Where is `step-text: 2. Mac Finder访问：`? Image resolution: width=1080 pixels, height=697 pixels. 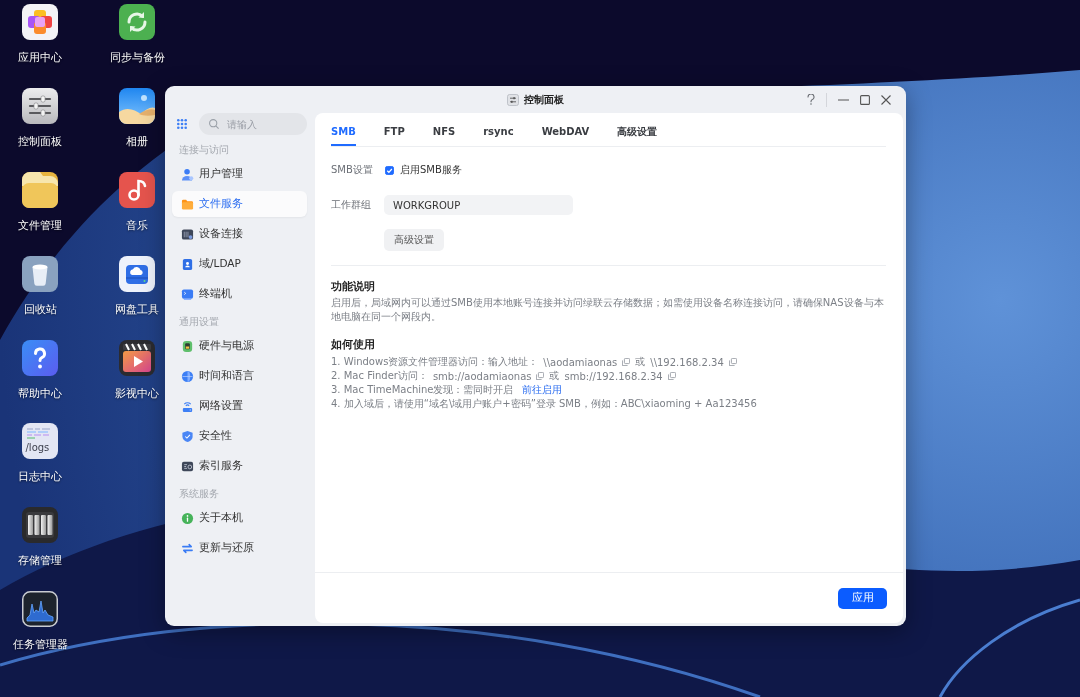
step-text: 2. Mac Finder访问： is located at coordinates (379, 376).